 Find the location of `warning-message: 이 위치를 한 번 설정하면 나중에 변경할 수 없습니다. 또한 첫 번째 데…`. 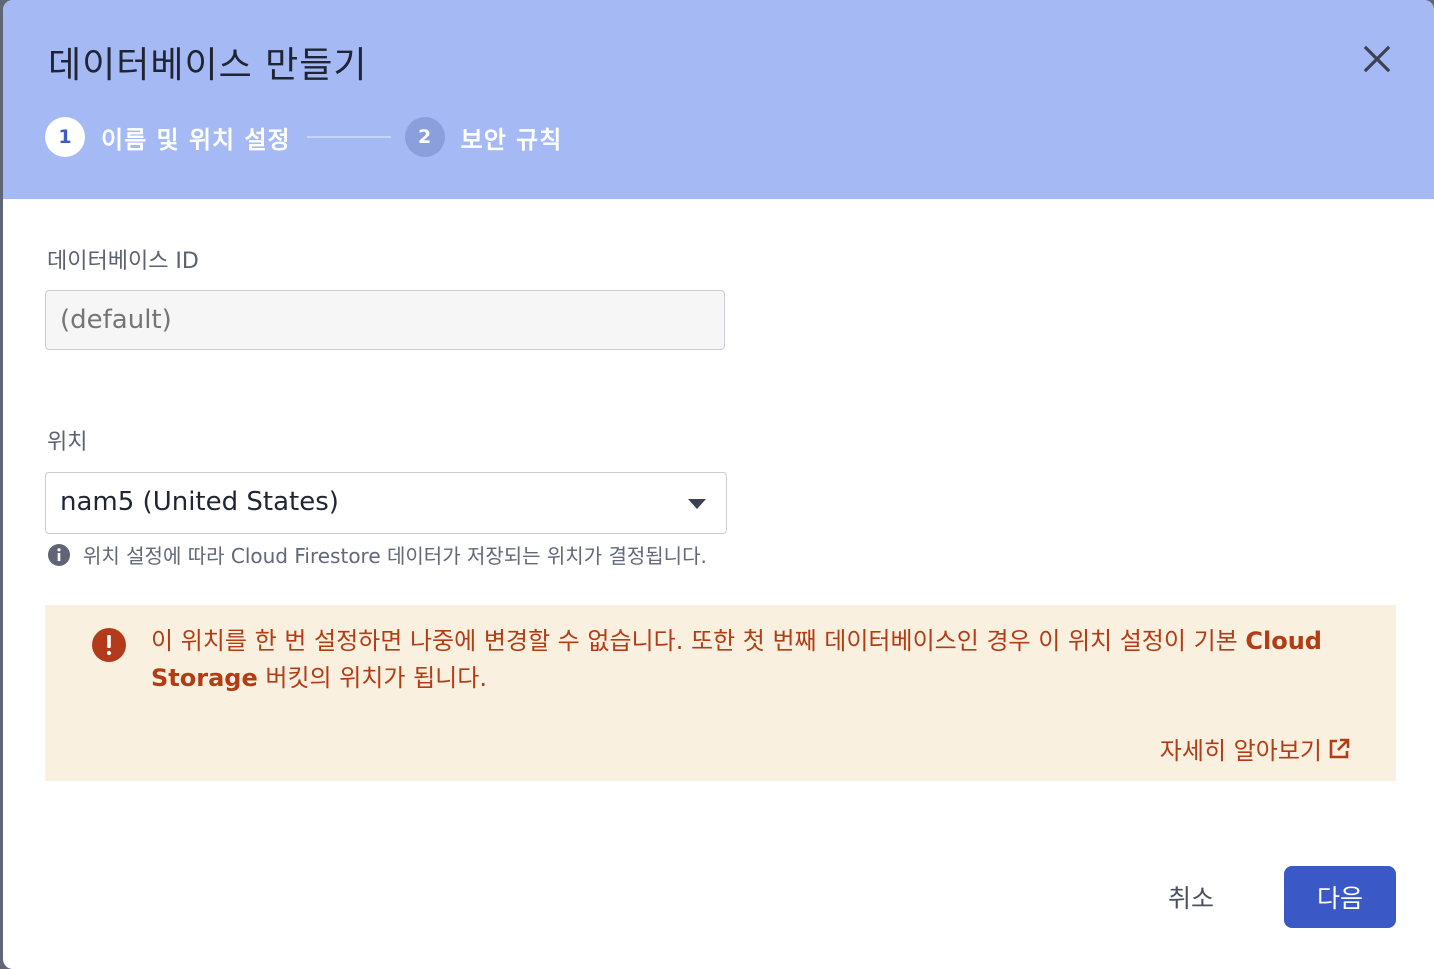

warning-message: 이 위치를 한 번 설정하면 나중에 변경할 수 없습니다. 또한 첫 번째 데… is located at coordinates (751, 660).